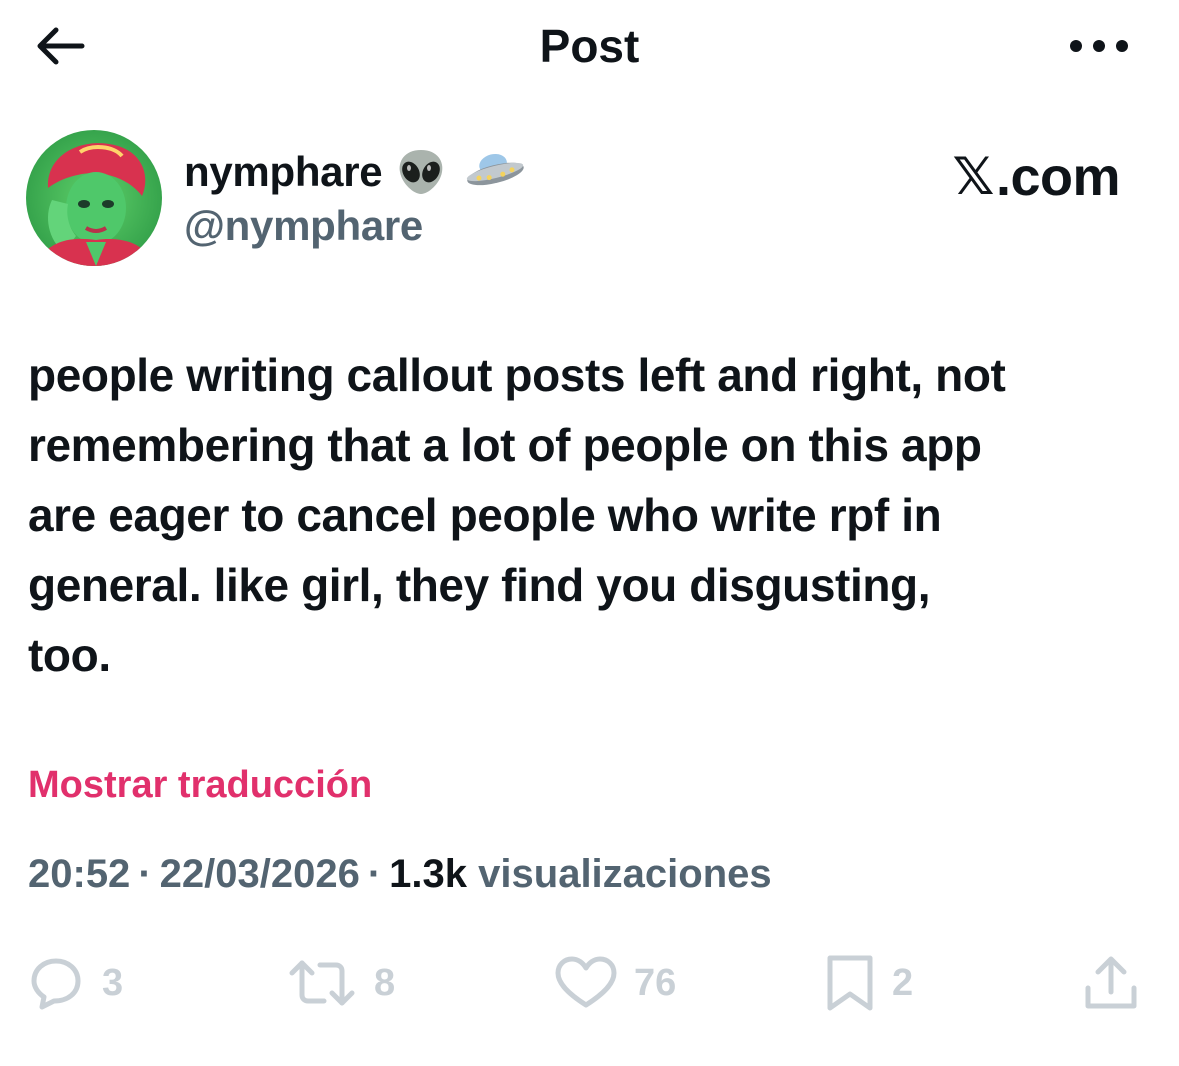 The image size is (1179, 1066). I want to click on more-options-button, so click(1099, 46).